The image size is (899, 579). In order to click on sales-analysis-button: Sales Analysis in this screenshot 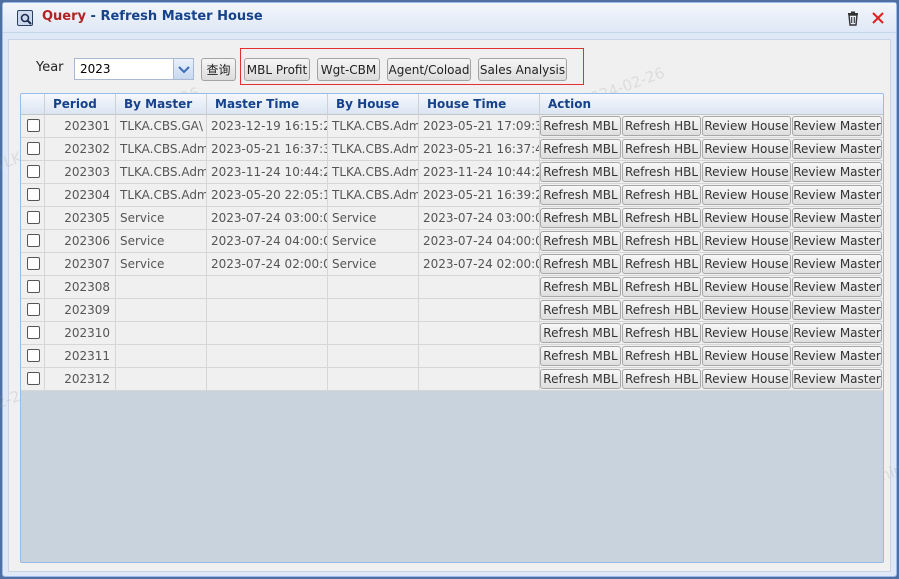, I will do `click(522, 69)`.